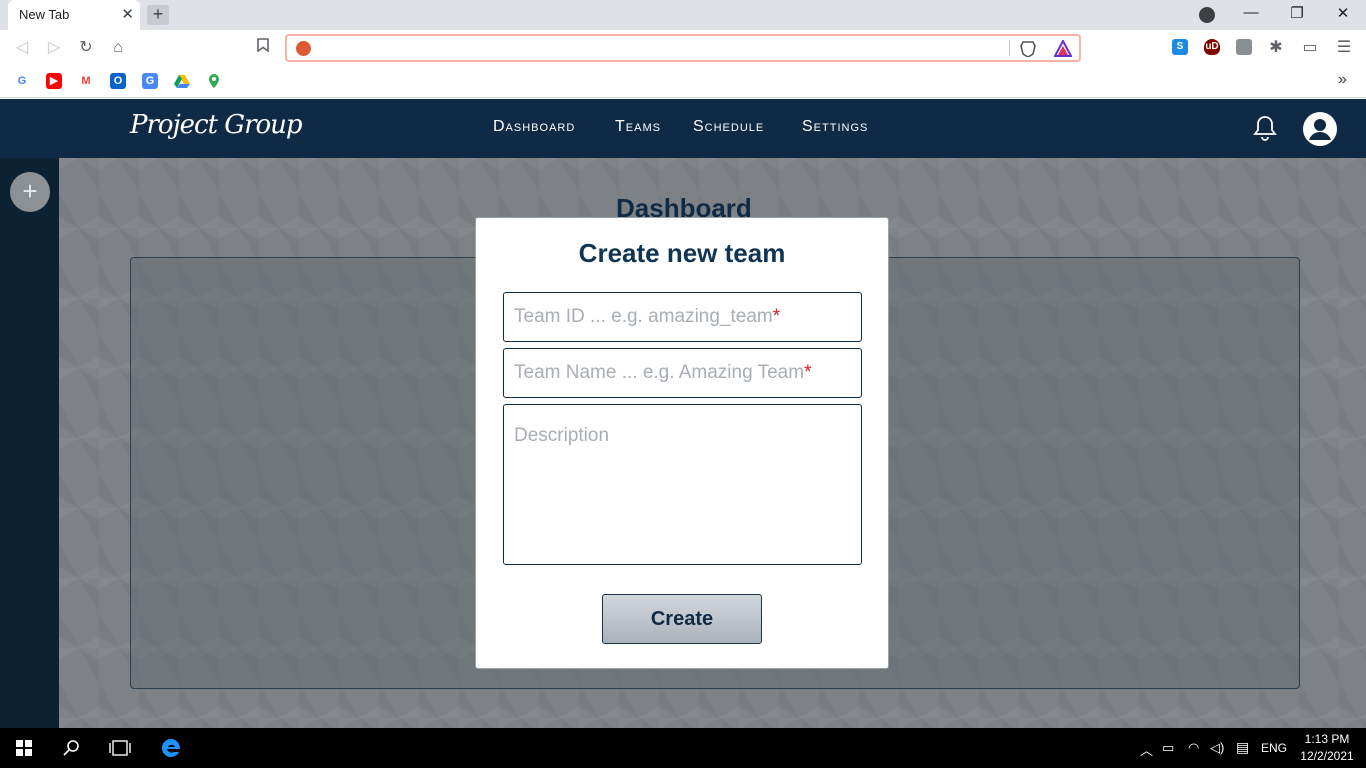  Describe the element at coordinates (1343, 13) in the screenshot. I see `close-window-button: ✕` at that location.